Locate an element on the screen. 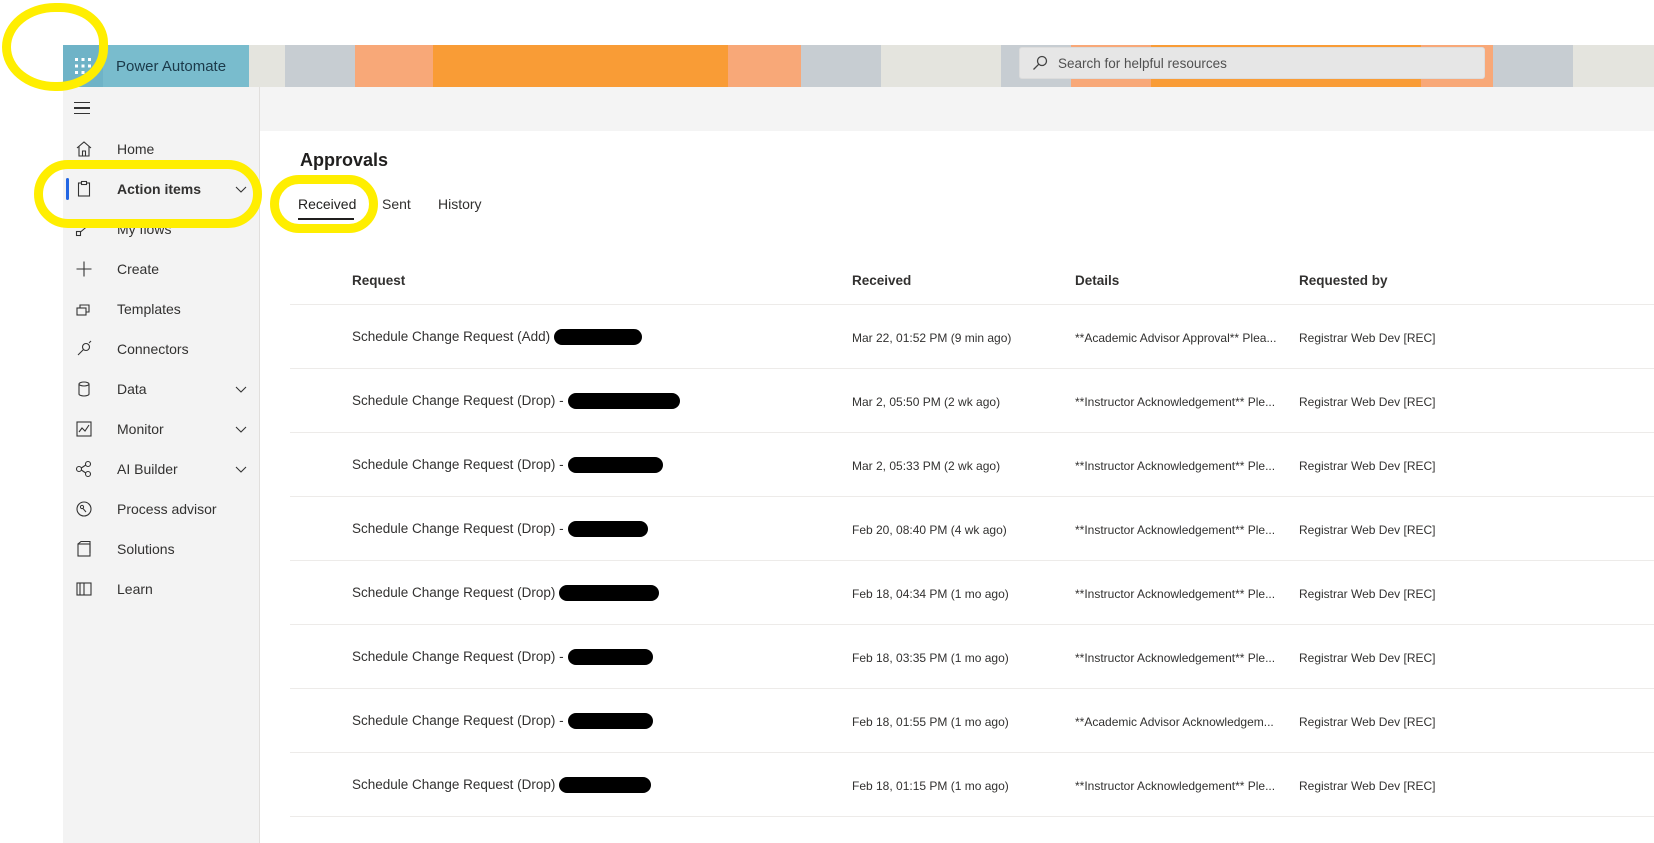 The height and width of the screenshot is (843, 1654). search-box is located at coordinates (1252, 63).